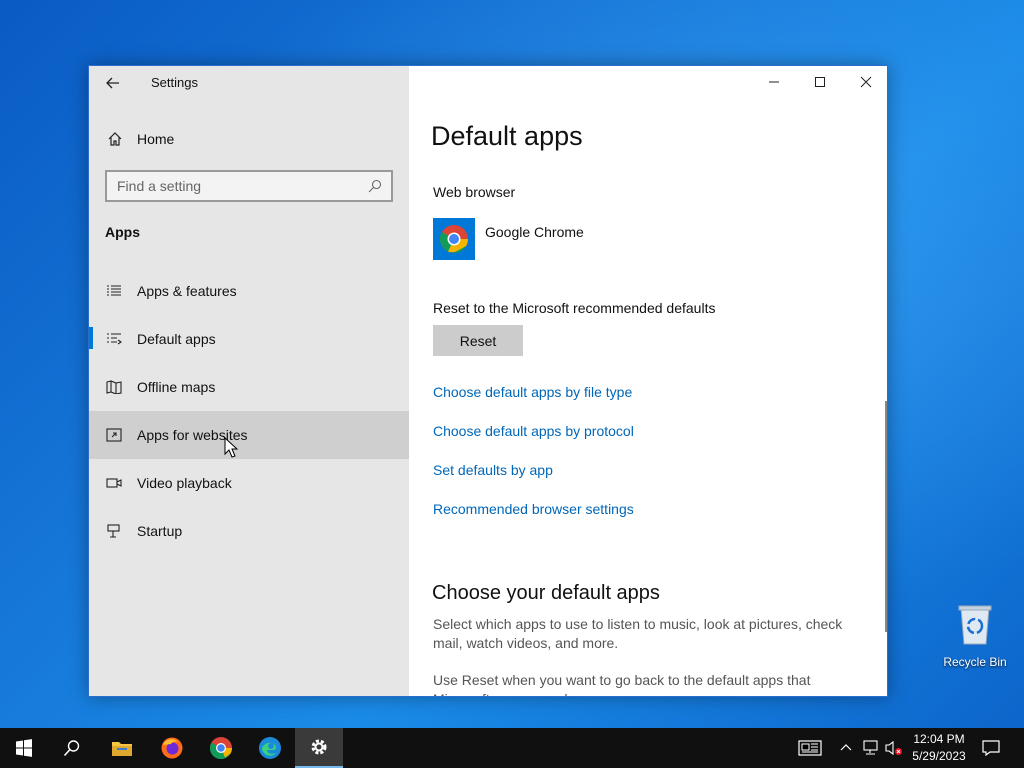 Image resolution: width=1024 pixels, height=768 pixels. What do you see at coordinates (249, 339) in the screenshot?
I see `nav-item-default-apps: Default apps` at bounding box center [249, 339].